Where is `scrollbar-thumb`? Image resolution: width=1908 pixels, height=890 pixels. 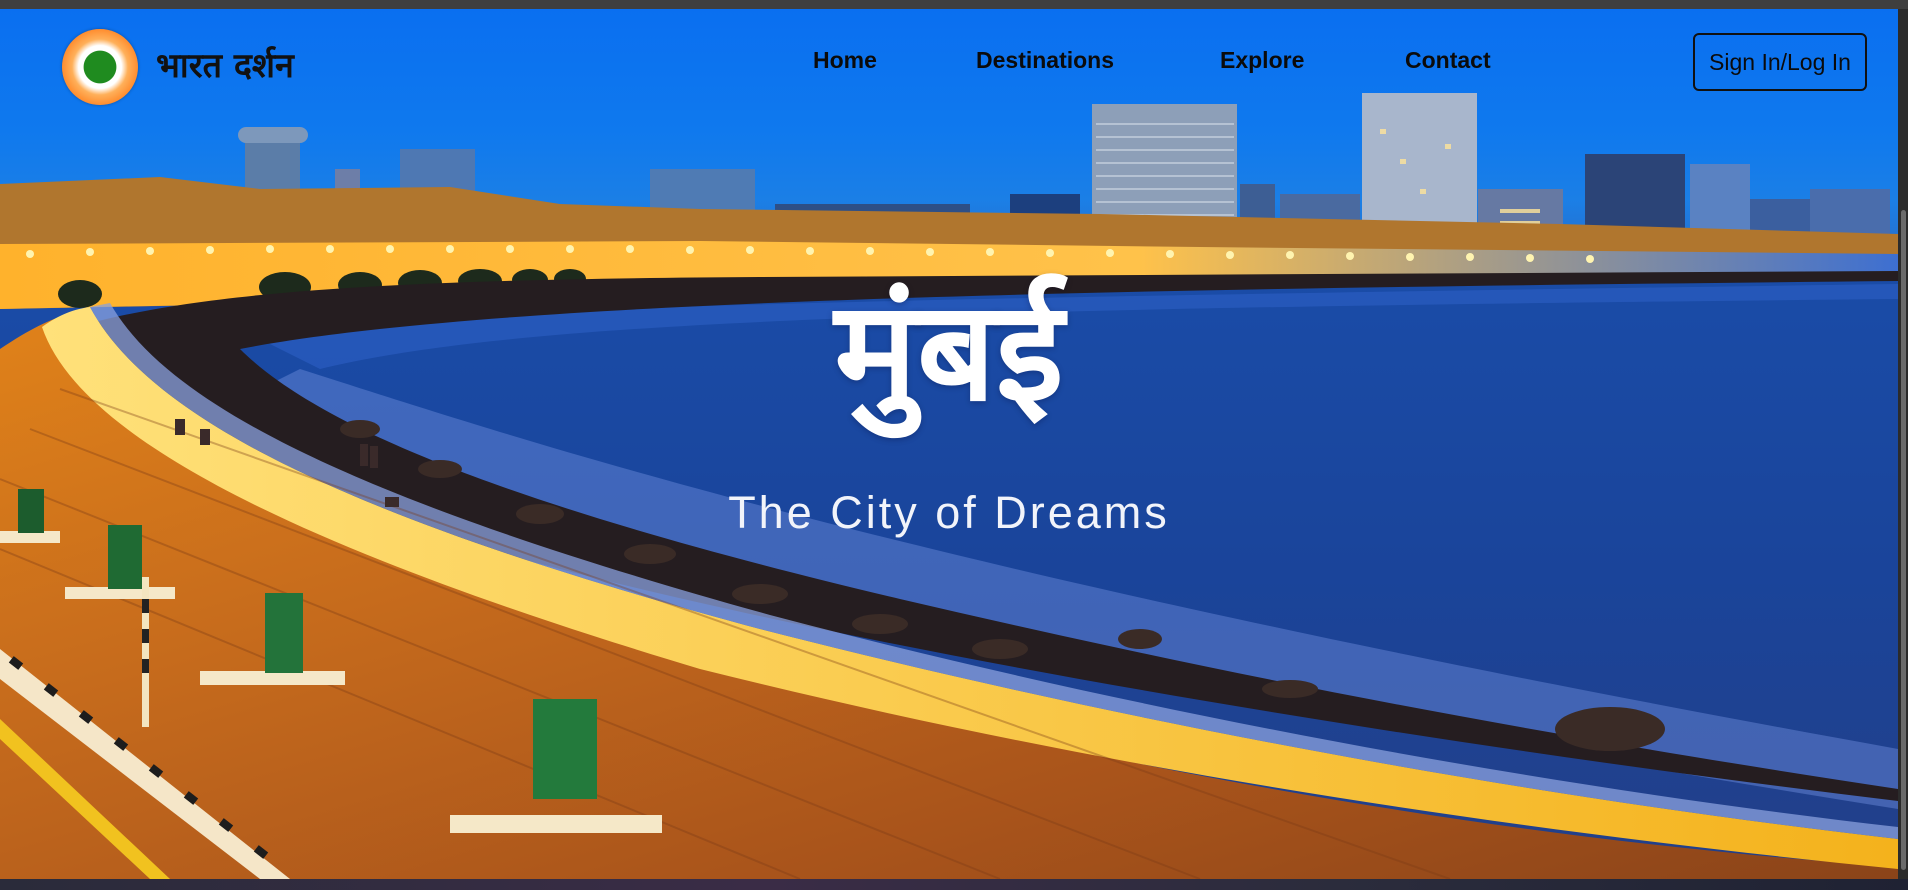 scrollbar-thumb is located at coordinates (1903, 540).